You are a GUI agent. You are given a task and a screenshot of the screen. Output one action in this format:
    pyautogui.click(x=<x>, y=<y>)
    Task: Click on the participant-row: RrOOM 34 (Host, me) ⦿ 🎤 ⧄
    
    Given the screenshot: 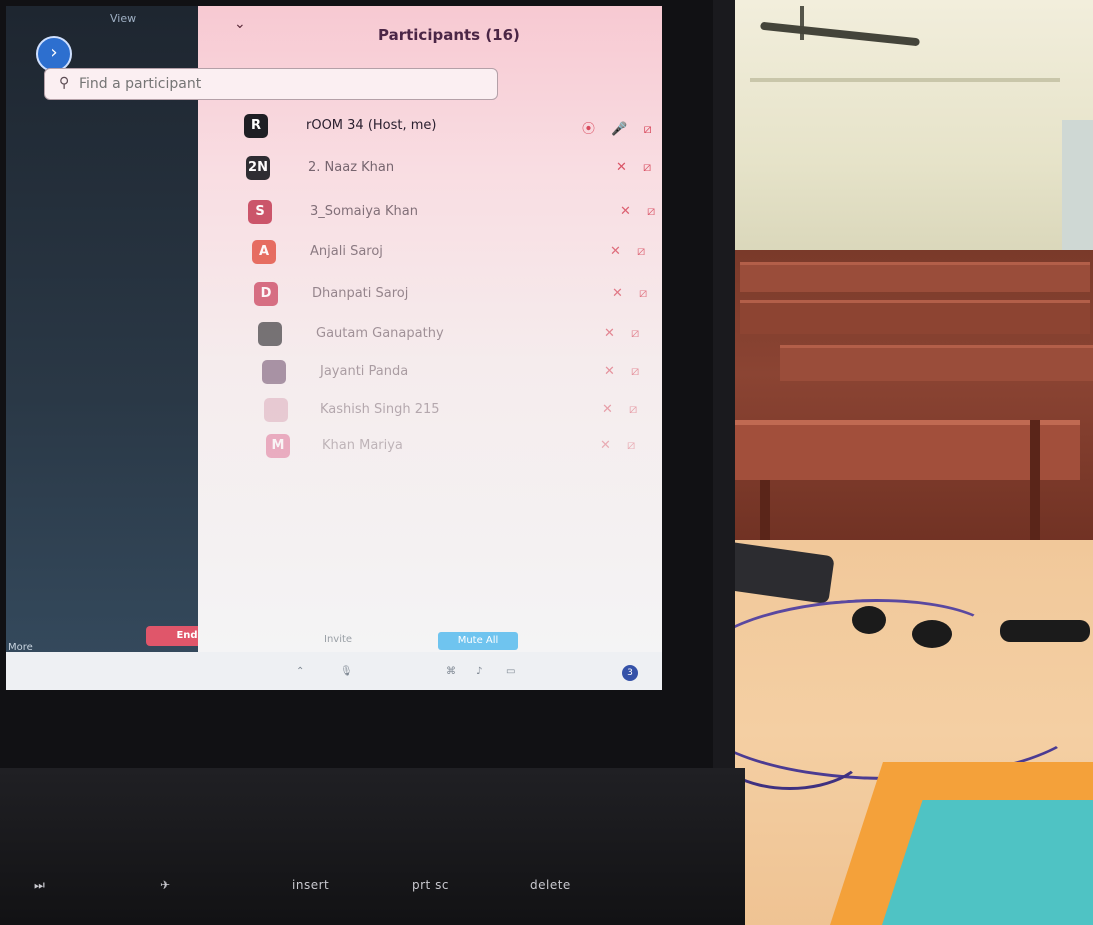 What is the action you would take?
    pyautogui.click(x=453, y=128)
    